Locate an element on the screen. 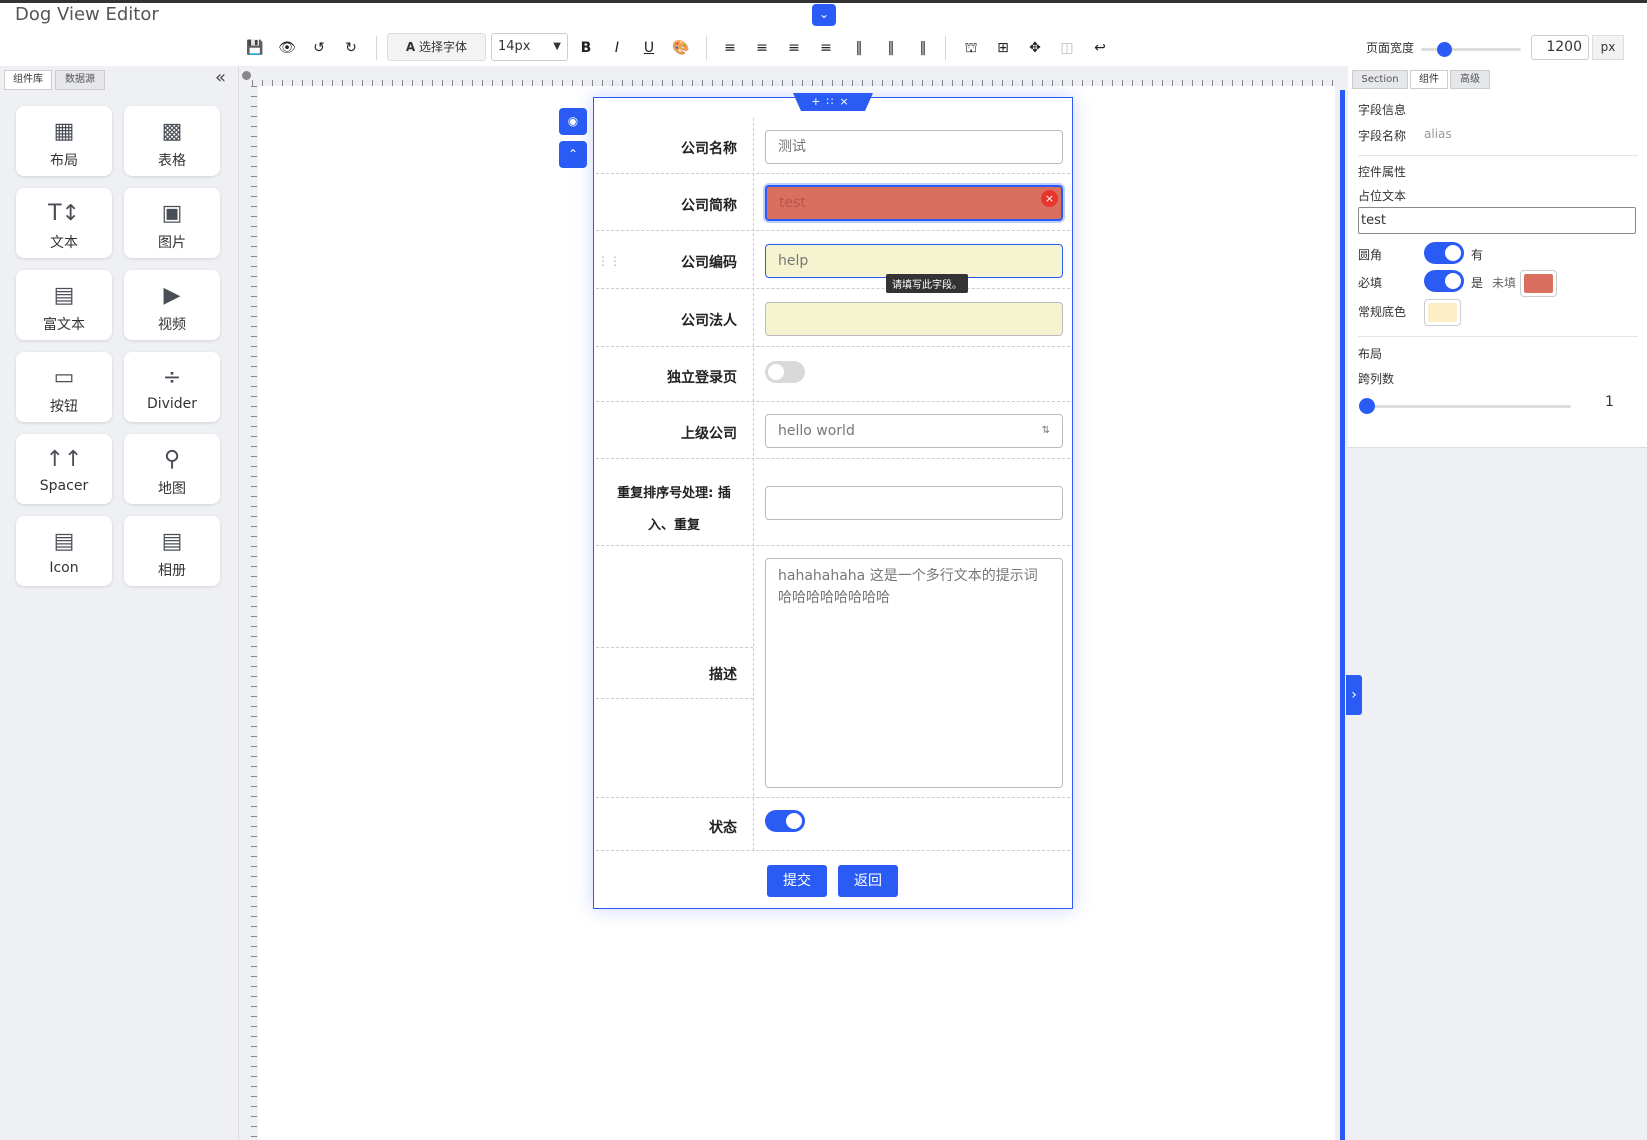 The width and height of the screenshot is (1647, 1140). page-width-slider-thumb is located at coordinates (1444, 49).